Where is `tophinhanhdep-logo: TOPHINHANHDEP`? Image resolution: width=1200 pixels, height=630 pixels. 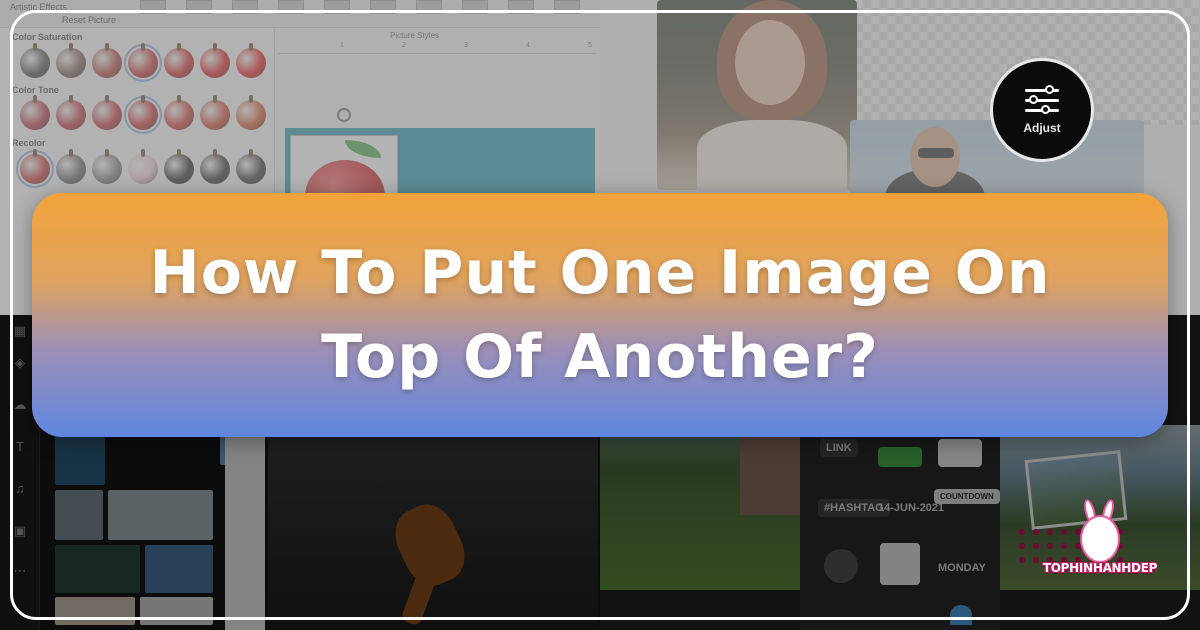
tophinhanhdep-logo: TOPHINHANHDEP is located at coordinates (1100, 544).